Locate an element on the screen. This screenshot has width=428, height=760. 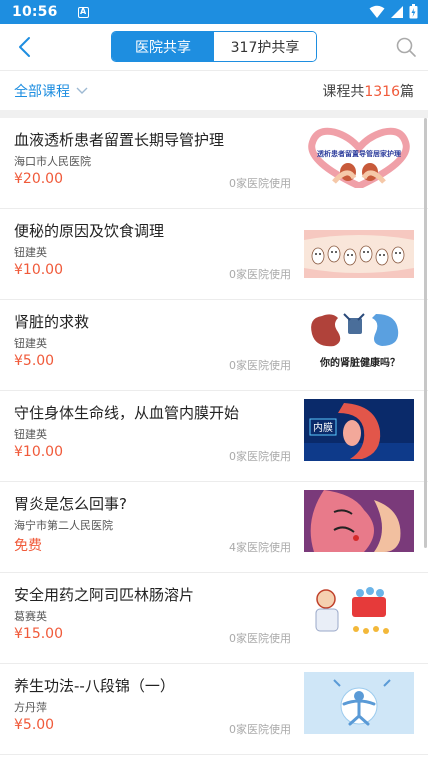
filter-bar: 全部课程 课程共1316篇 is located at coordinates (214, 90).